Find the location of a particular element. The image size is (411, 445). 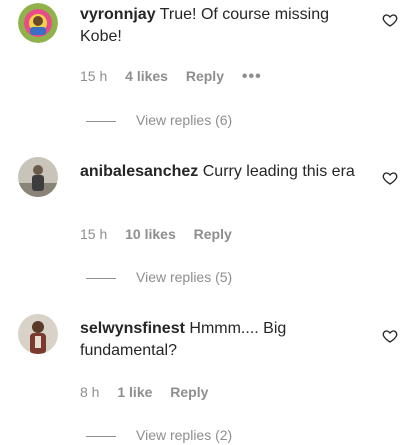

comment-body: Curry leading this era is located at coordinates (278, 171).